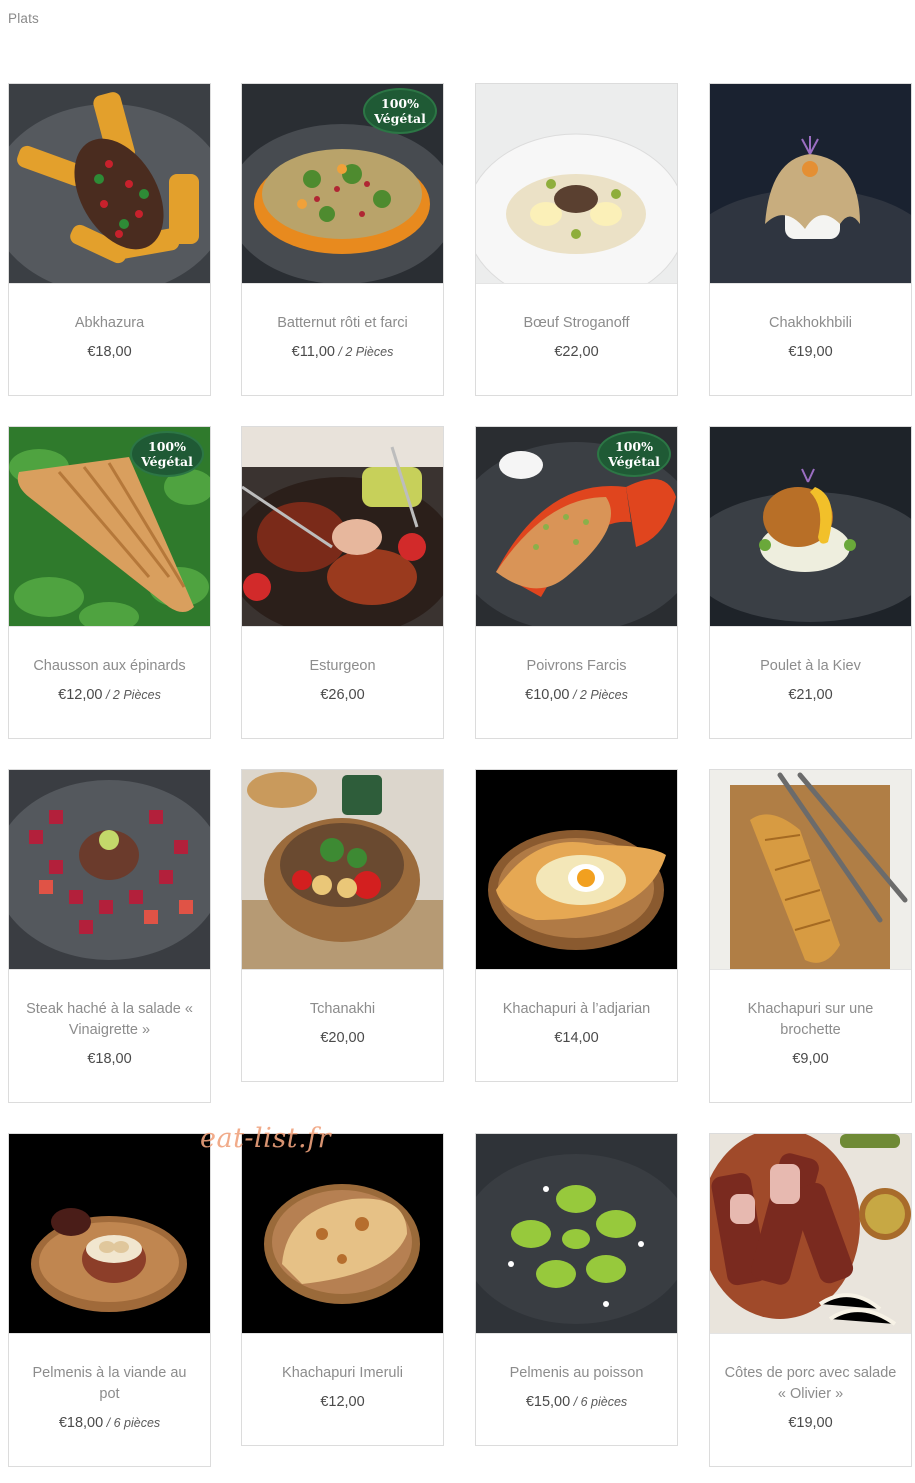 The image size is (915, 1483). What do you see at coordinates (342, 1234) in the screenshot?
I see `imeruli-khachapuri-image` at bounding box center [342, 1234].